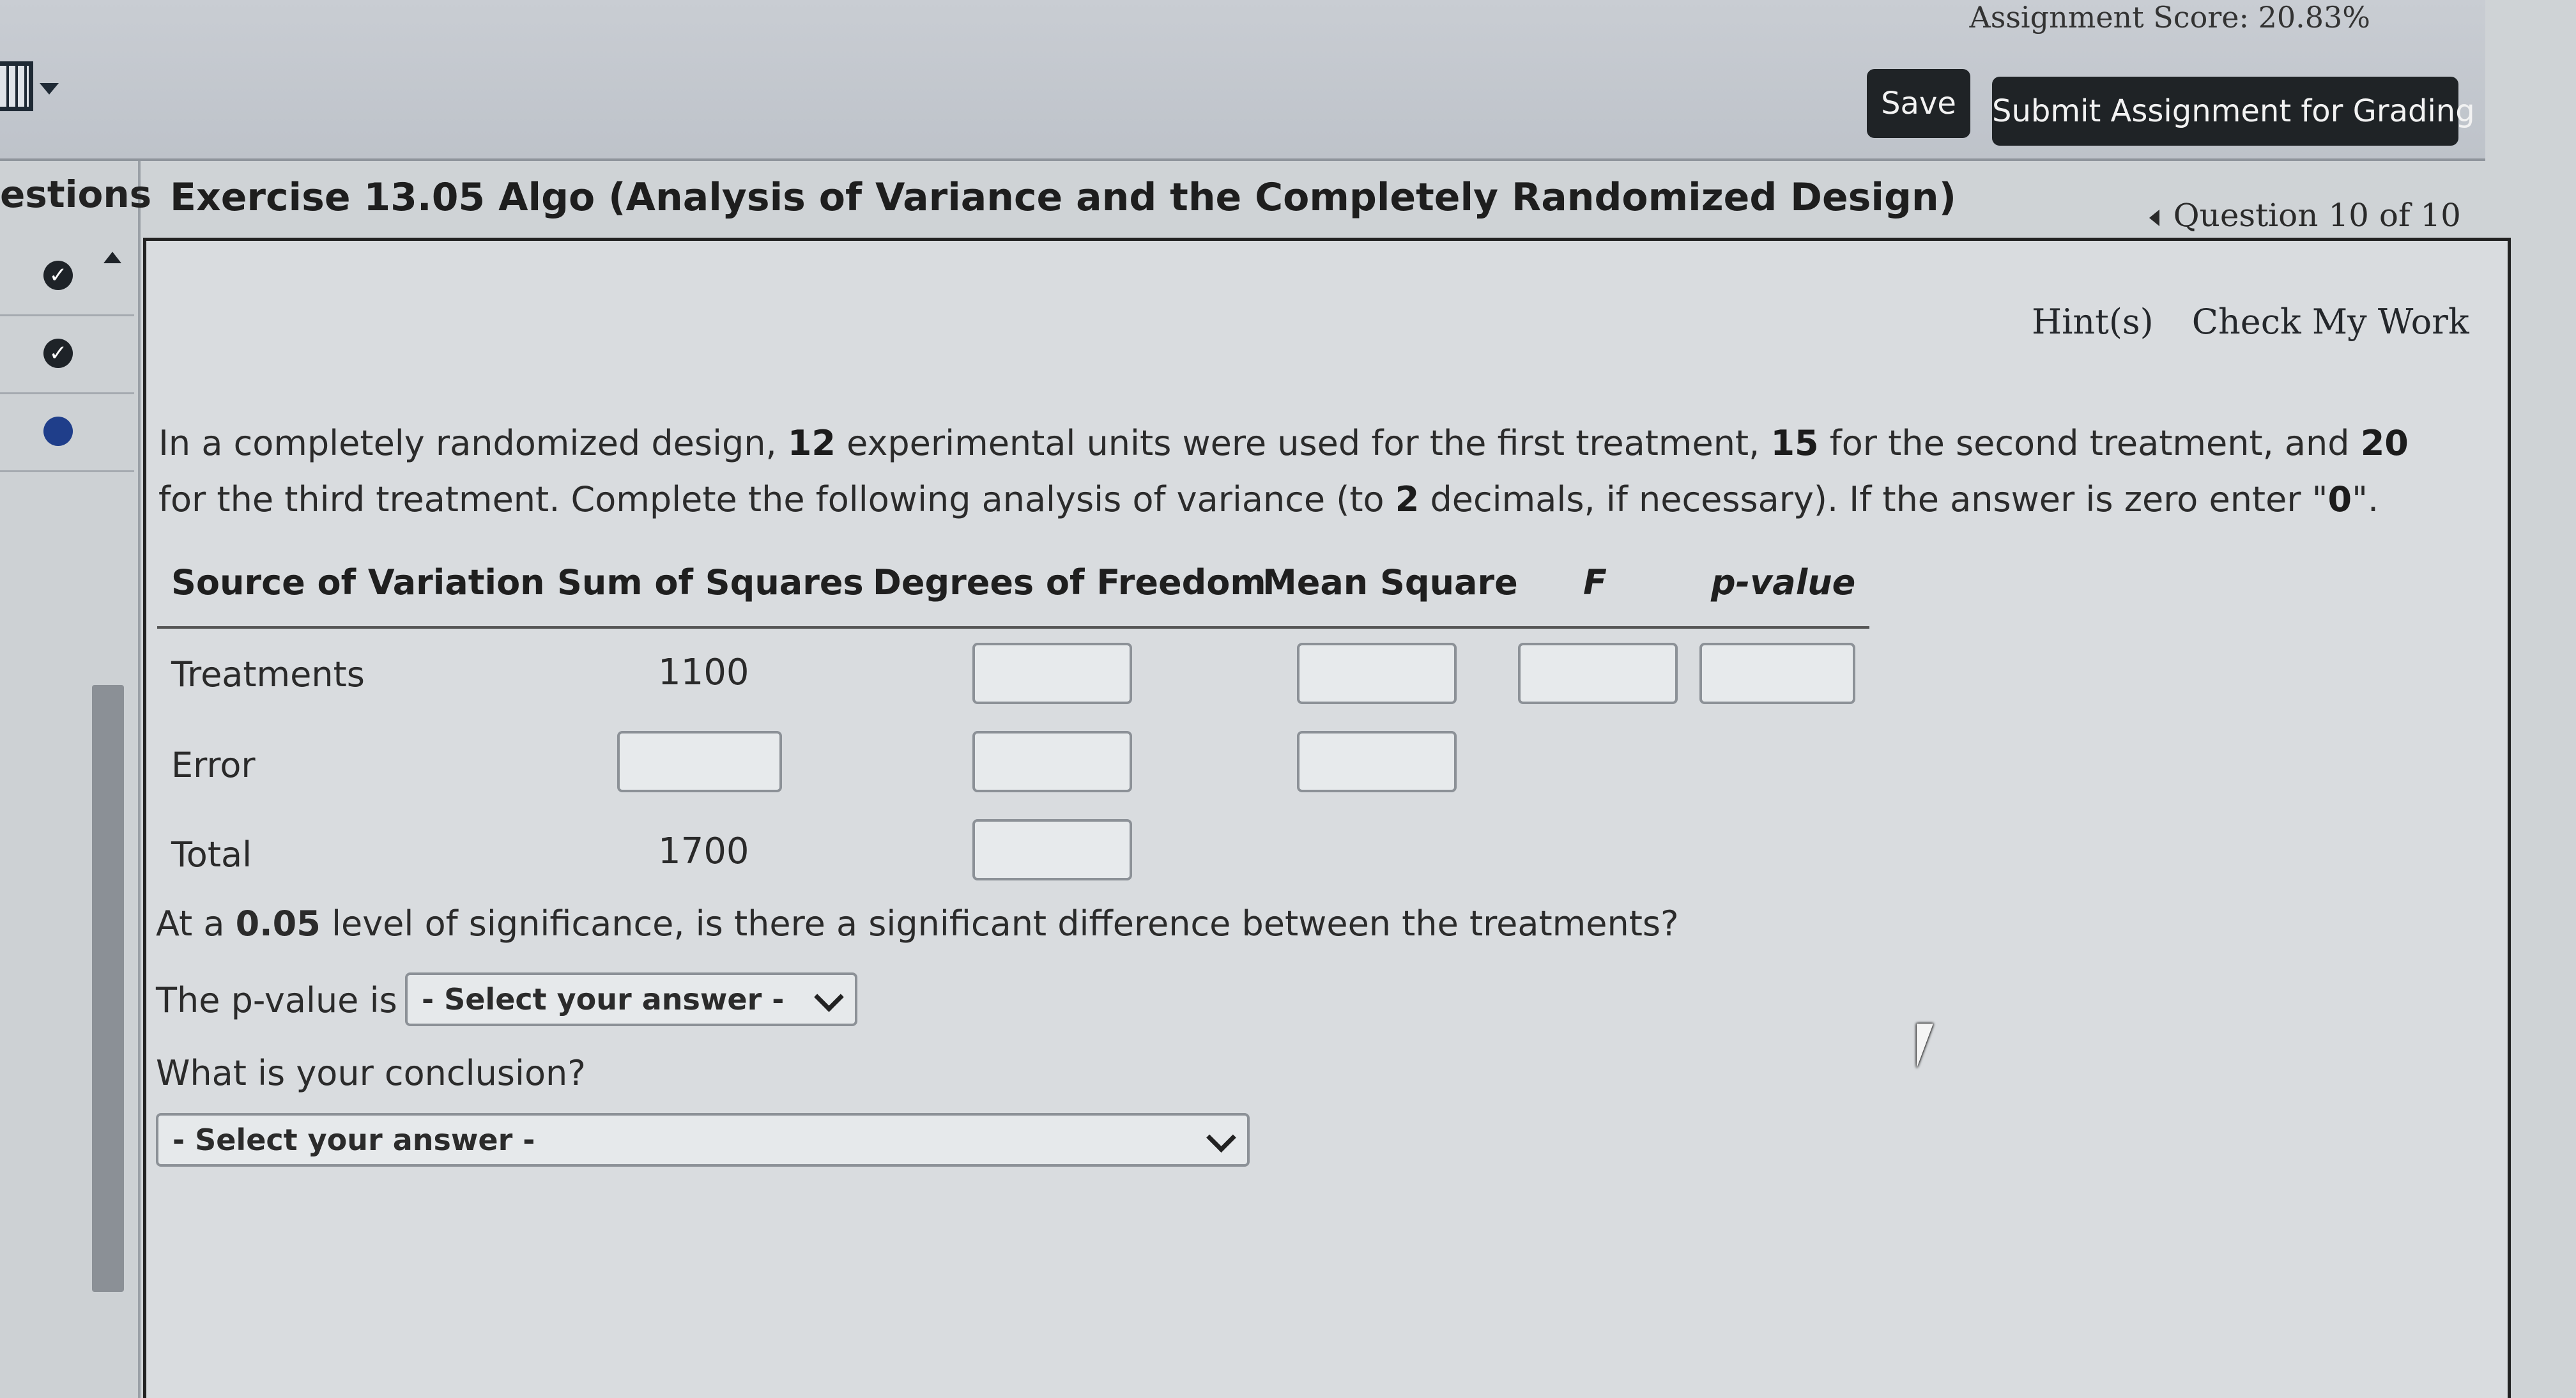 Image resolution: width=2576 pixels, height=1398 pixels. What do you see at coordinates (2330, 322) in the screenshot?
I see `check-my-work-link: Check My Work` at bounding box center [2330, 322].